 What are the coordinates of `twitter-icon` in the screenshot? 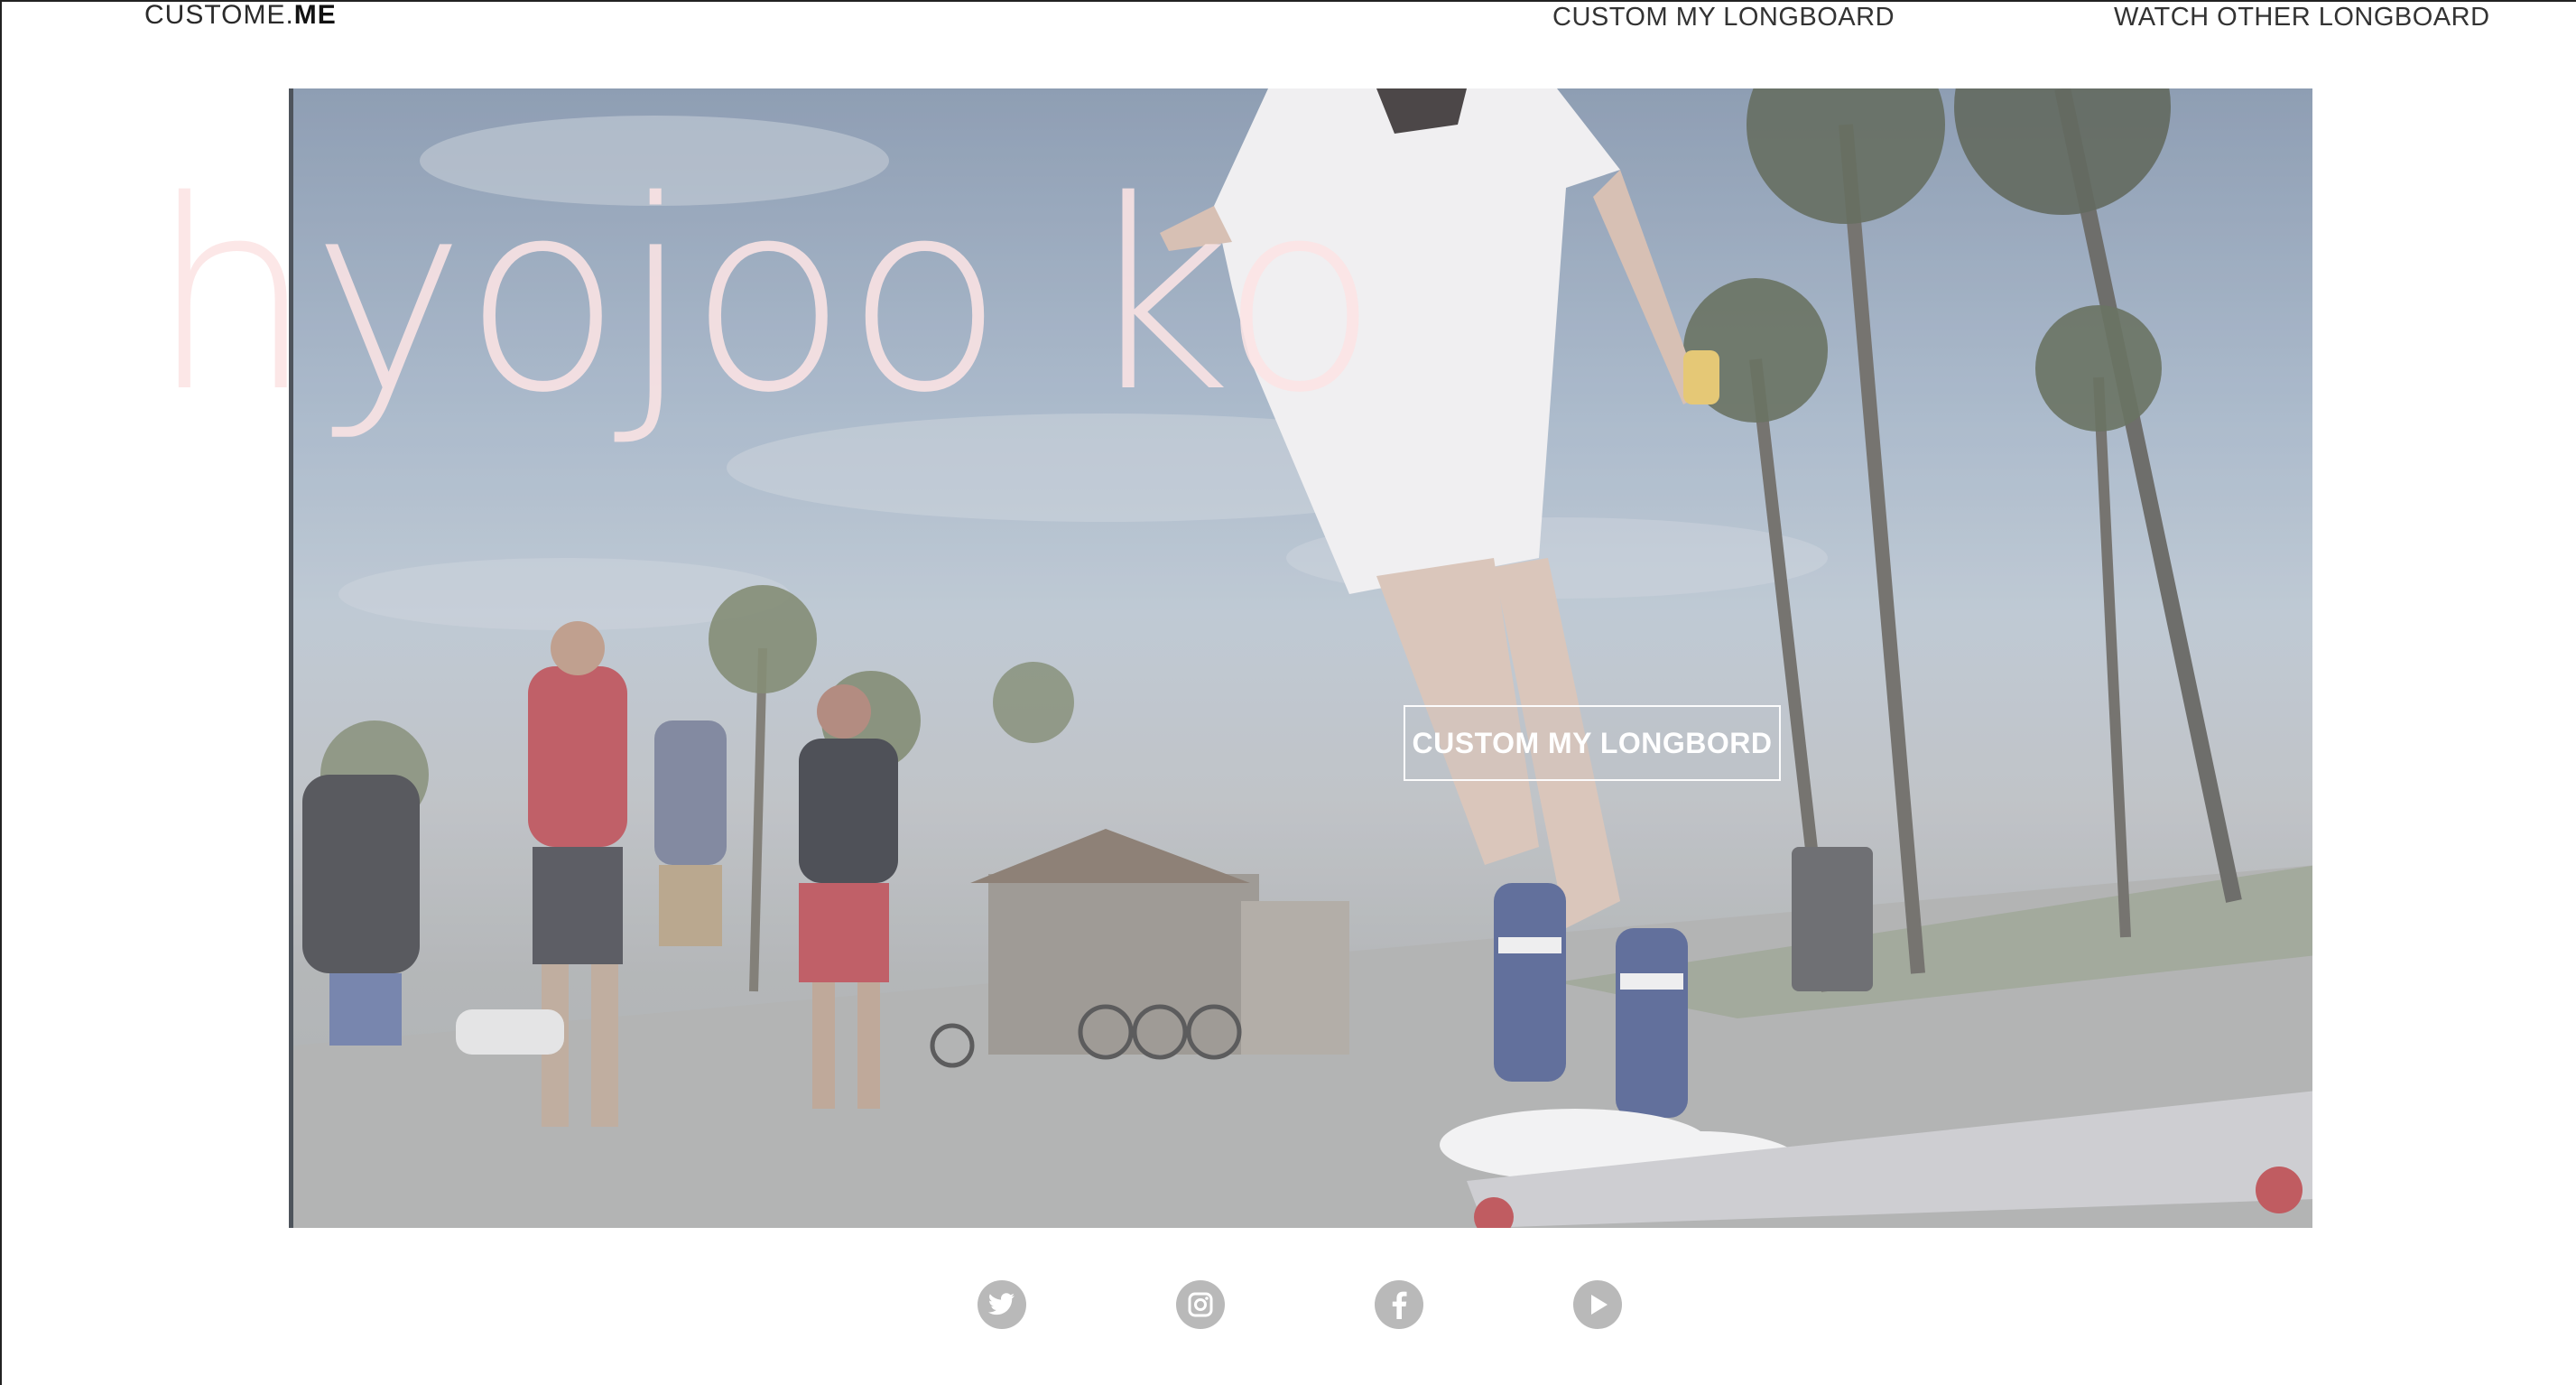 It's located at (1002, 1304).